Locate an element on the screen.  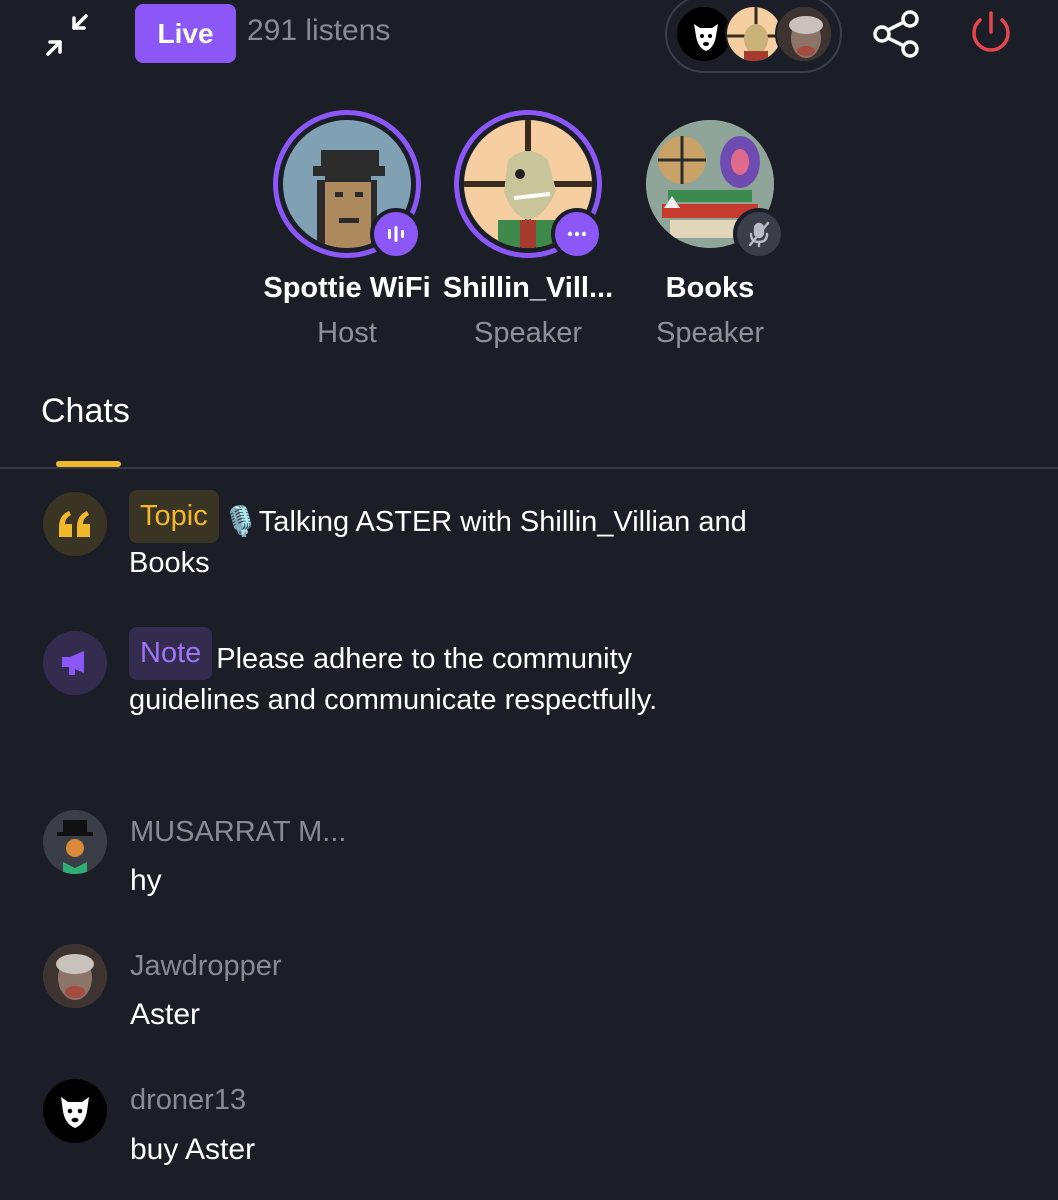
message-text: buy Aster is located at coordinates (193, 1149).